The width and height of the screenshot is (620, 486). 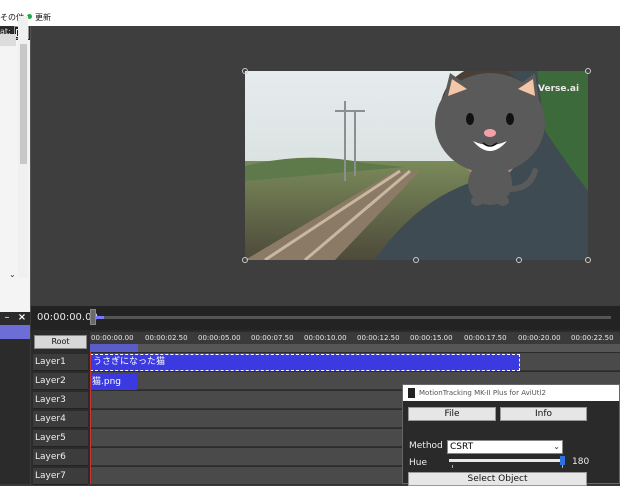 What do you see at coordinates (60, 419) in the screenshot?
I see `layer-label-4: Layer4` at bounding box center [60, 419].